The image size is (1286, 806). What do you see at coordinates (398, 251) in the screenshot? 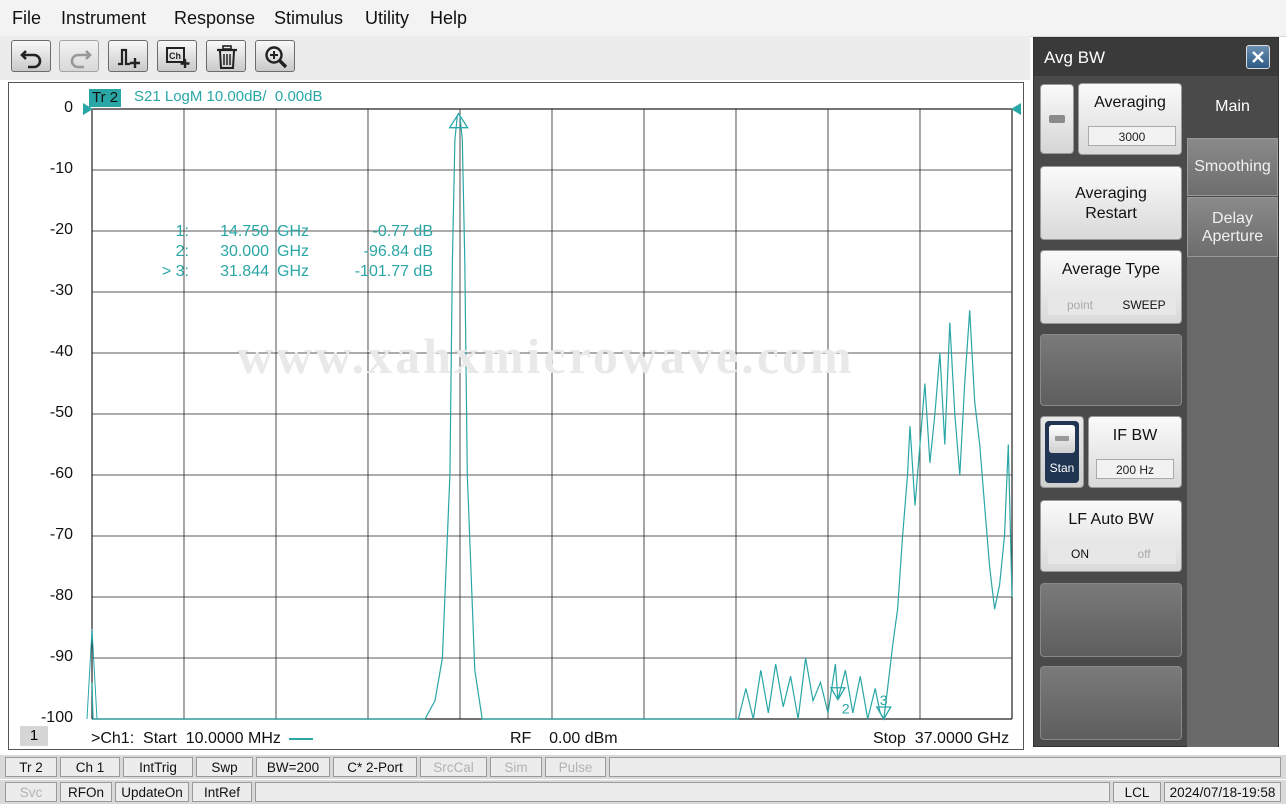
I see `marker-2-value: -96.84 dB` at bounding box center [398, 251].